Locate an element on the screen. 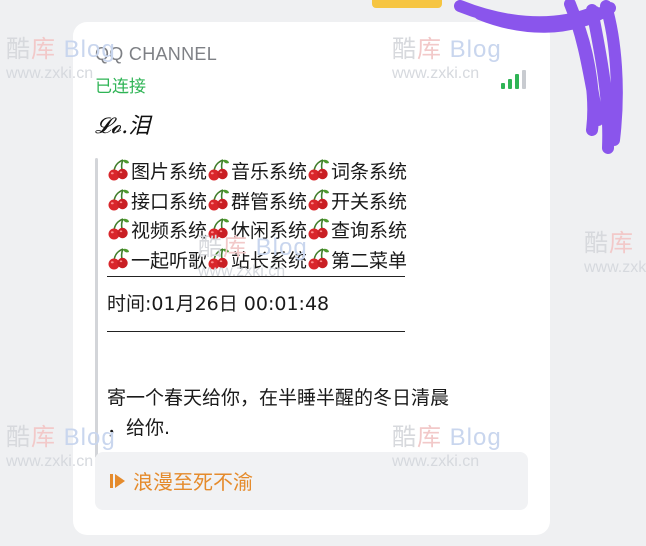 The height and width of the screenshot is (546, 646). purple-scribble-mark is located at coordinates (538, 77).